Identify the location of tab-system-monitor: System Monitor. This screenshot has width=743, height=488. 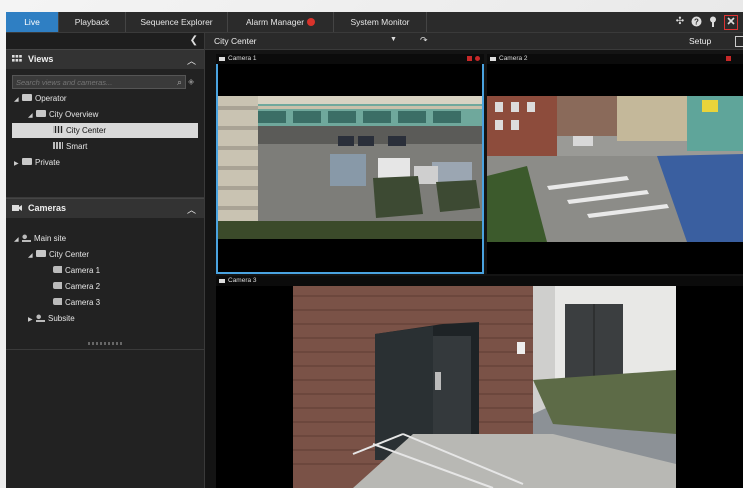
(380, 22).